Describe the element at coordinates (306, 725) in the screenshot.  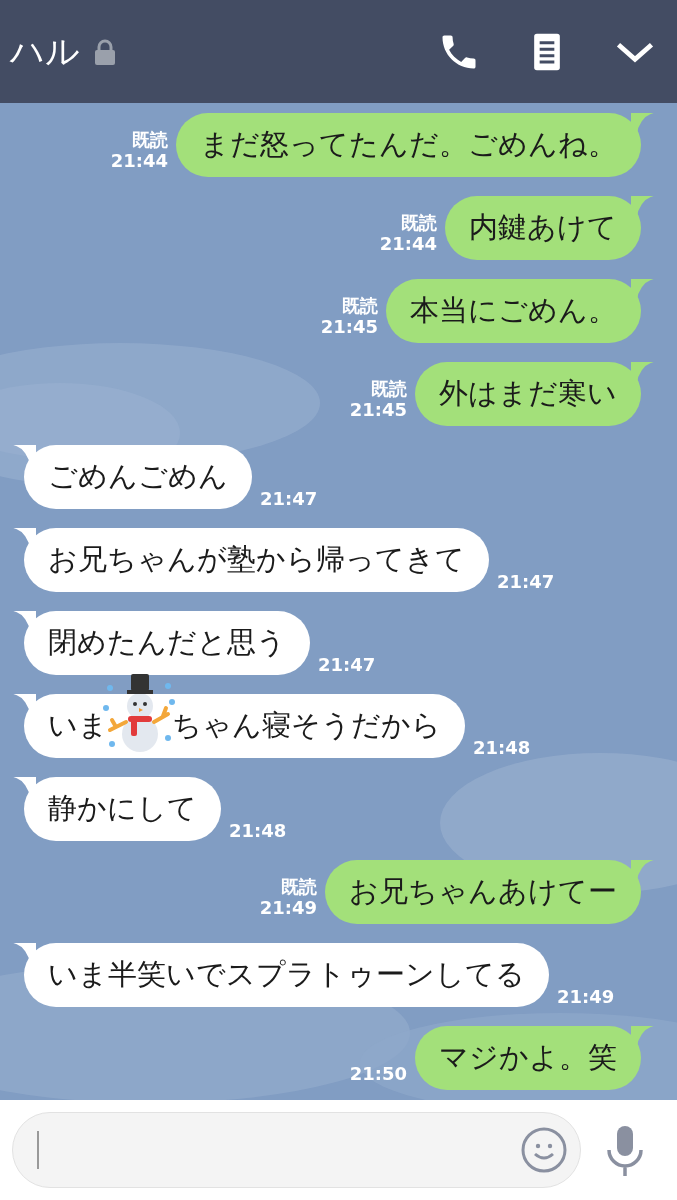
I see `message-text: ちゃん寝そうだから` at that location.